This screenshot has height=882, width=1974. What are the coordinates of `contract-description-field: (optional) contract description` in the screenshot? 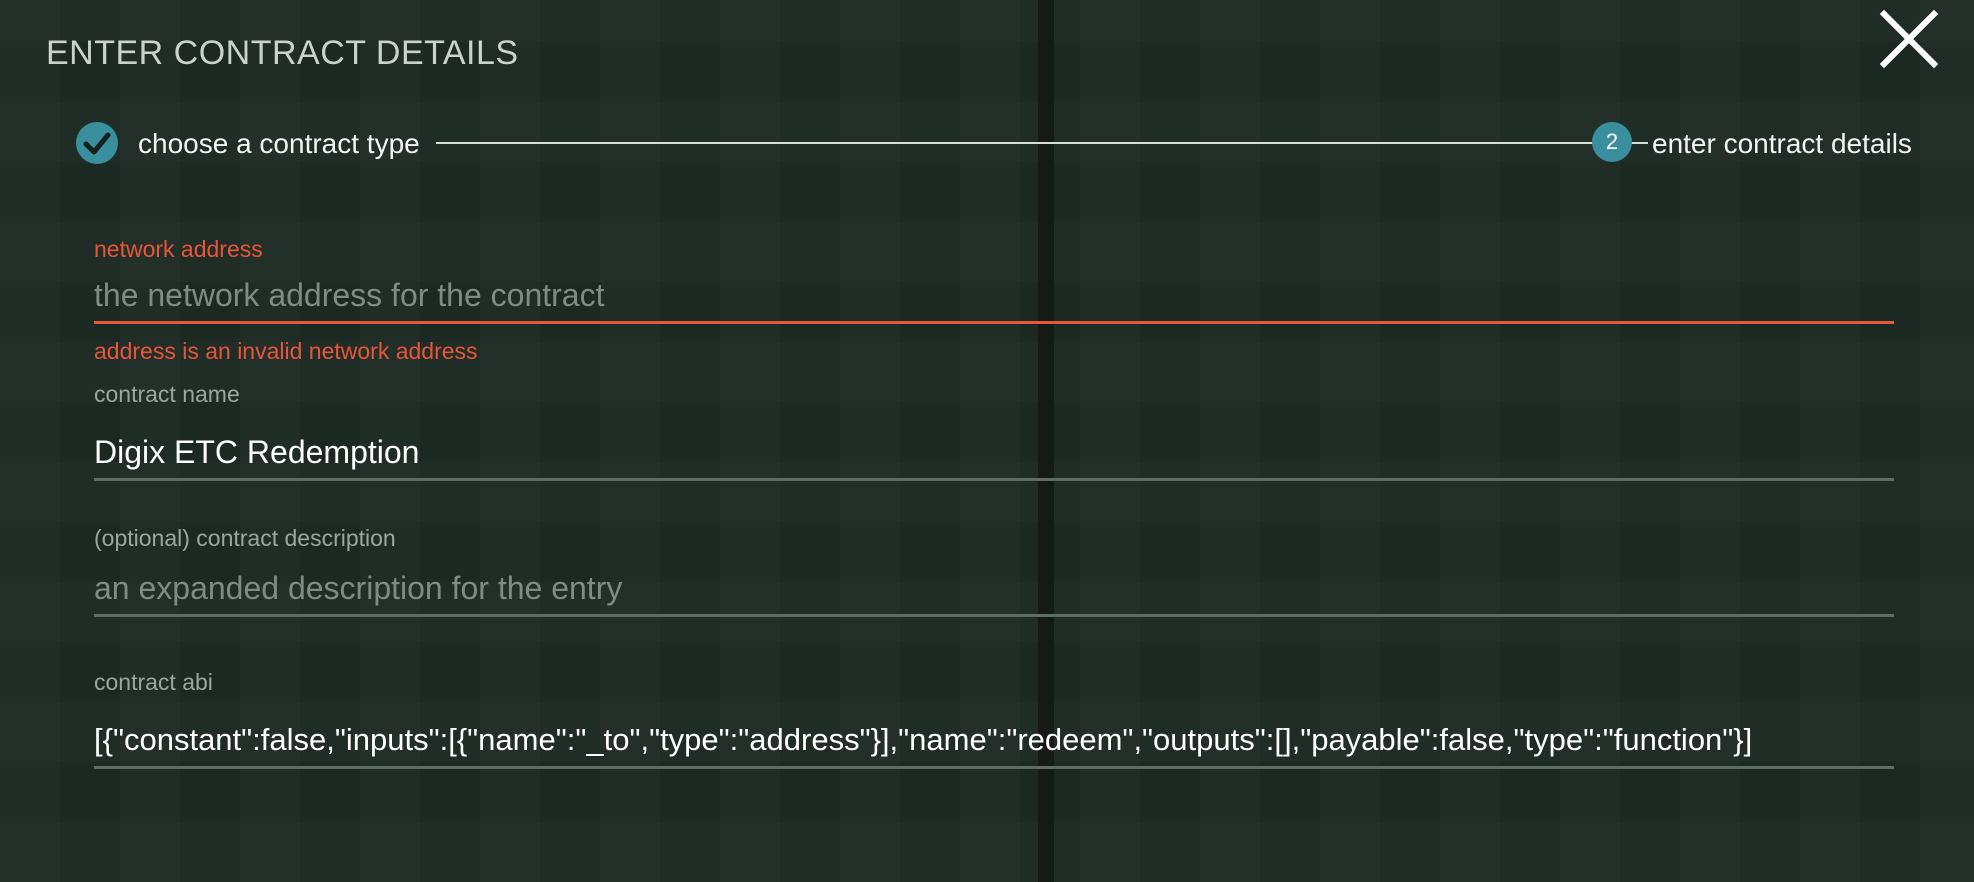 It's located at (994, 571).